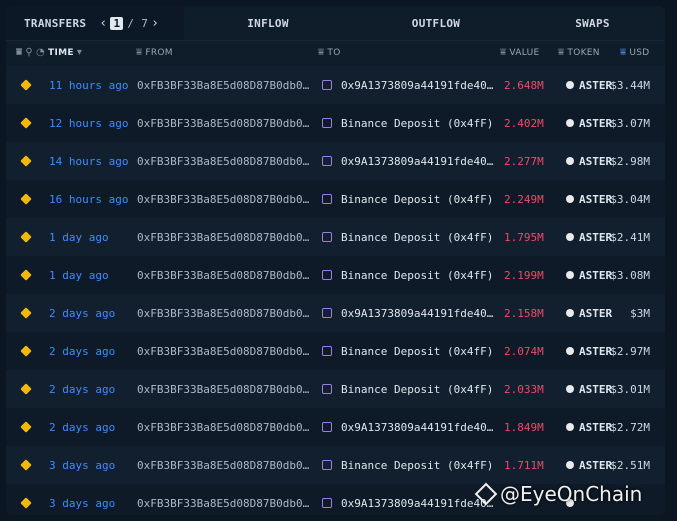  Describe the element at coordinates (88, 199) in the screenshot. I see `row-time: 16 hours ago` at that location.